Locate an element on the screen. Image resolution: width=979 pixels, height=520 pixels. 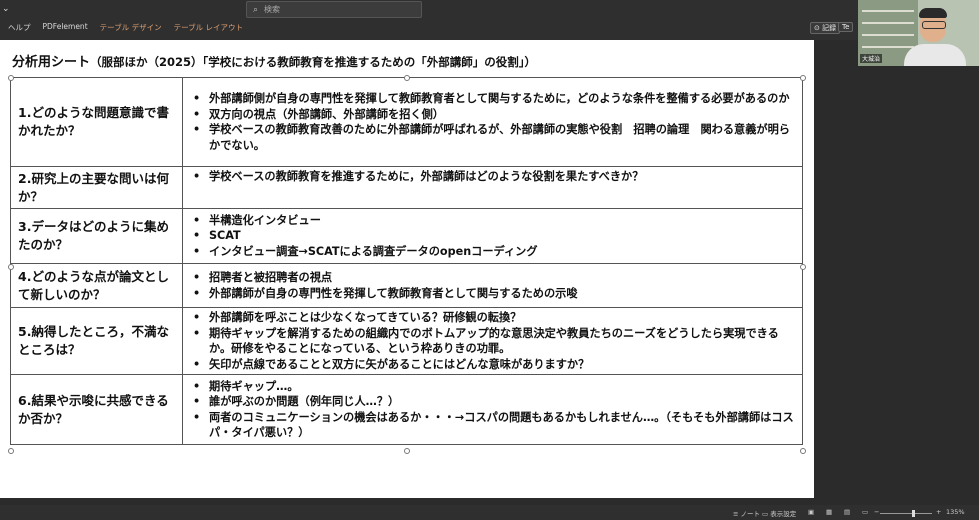
slide-sorter-icon: ▦ is located at coordinates (829, 512).